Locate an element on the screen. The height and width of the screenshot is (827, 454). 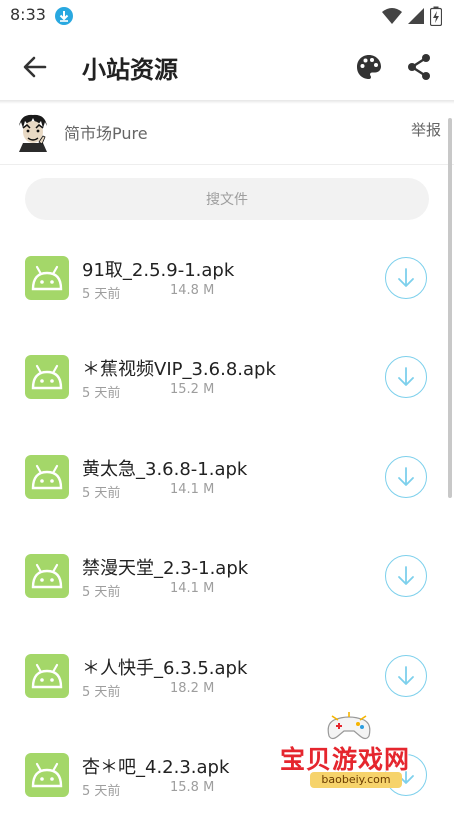
file-size: 15.2 M is located at coordinates (192, 389).